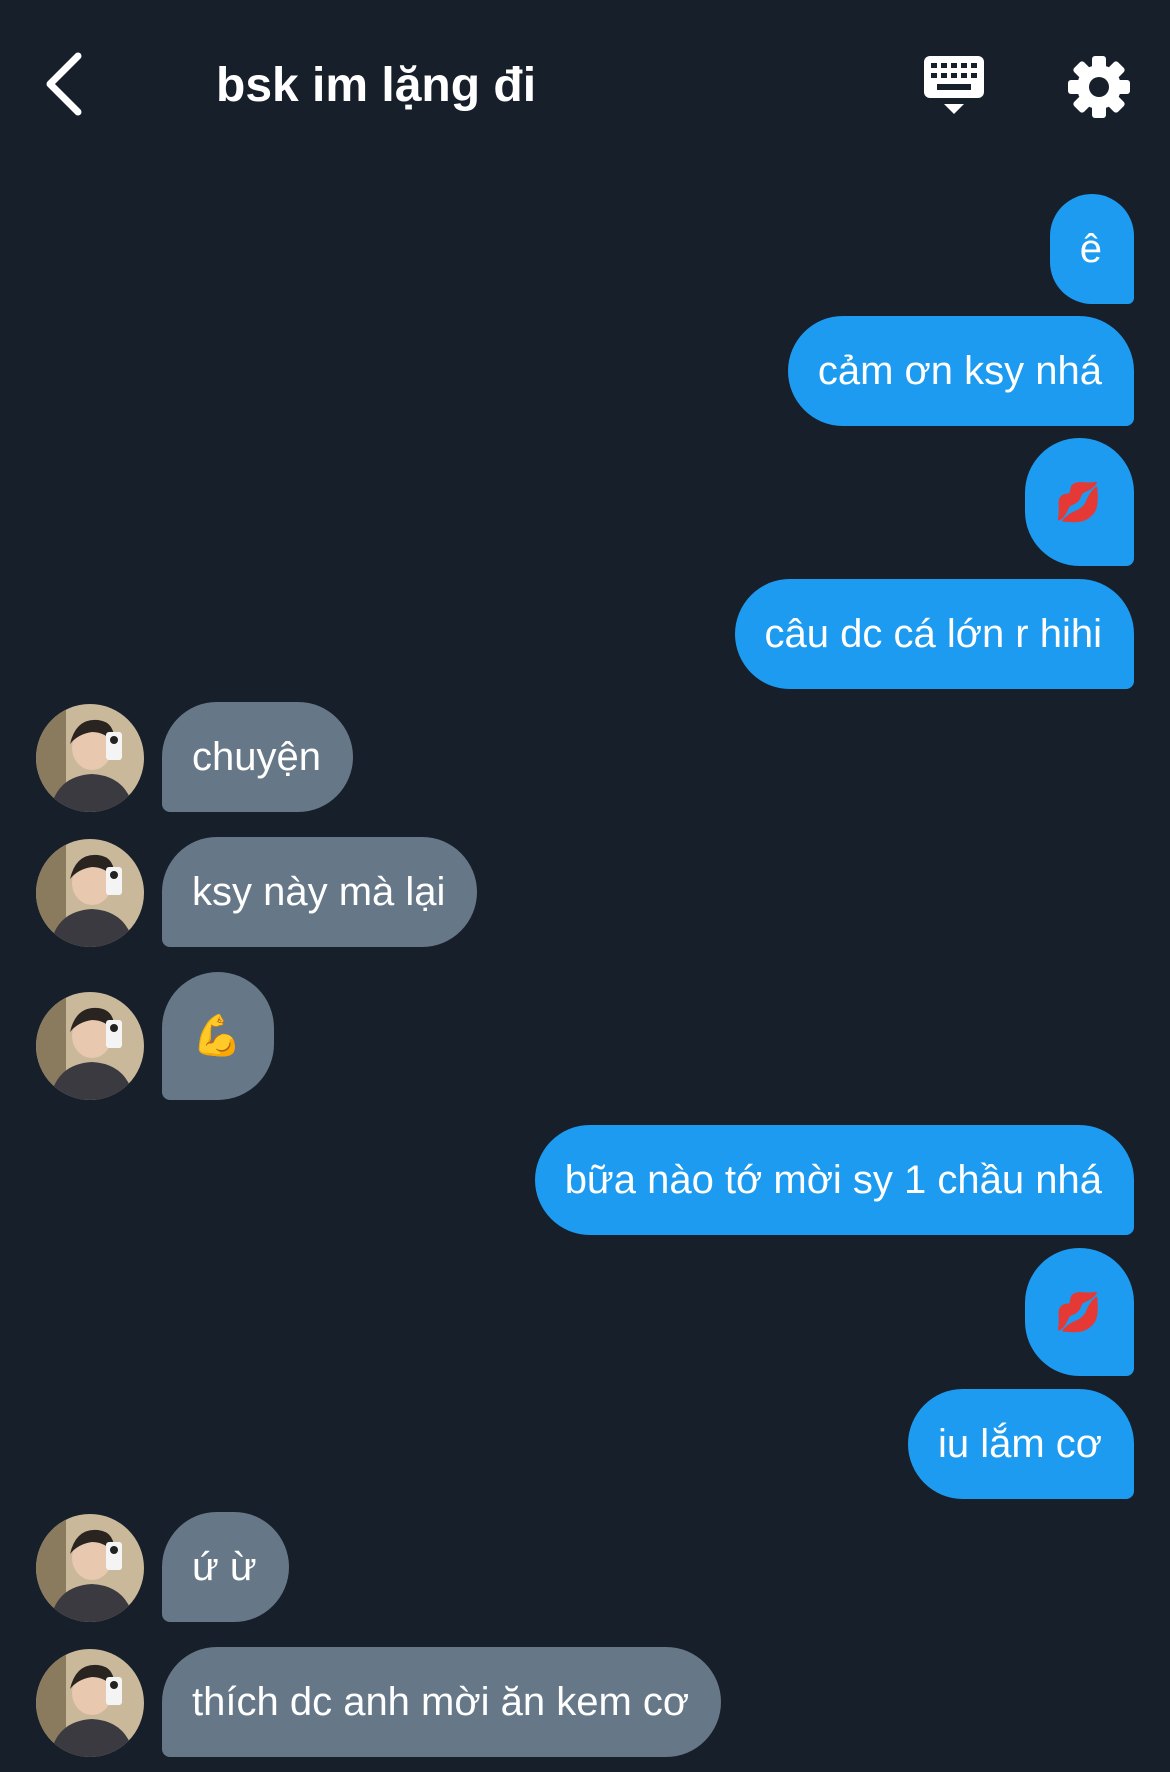 The image size is (1170, 1772). I want to click on message-bubble-outgoing: ê, so click(1091, 249).